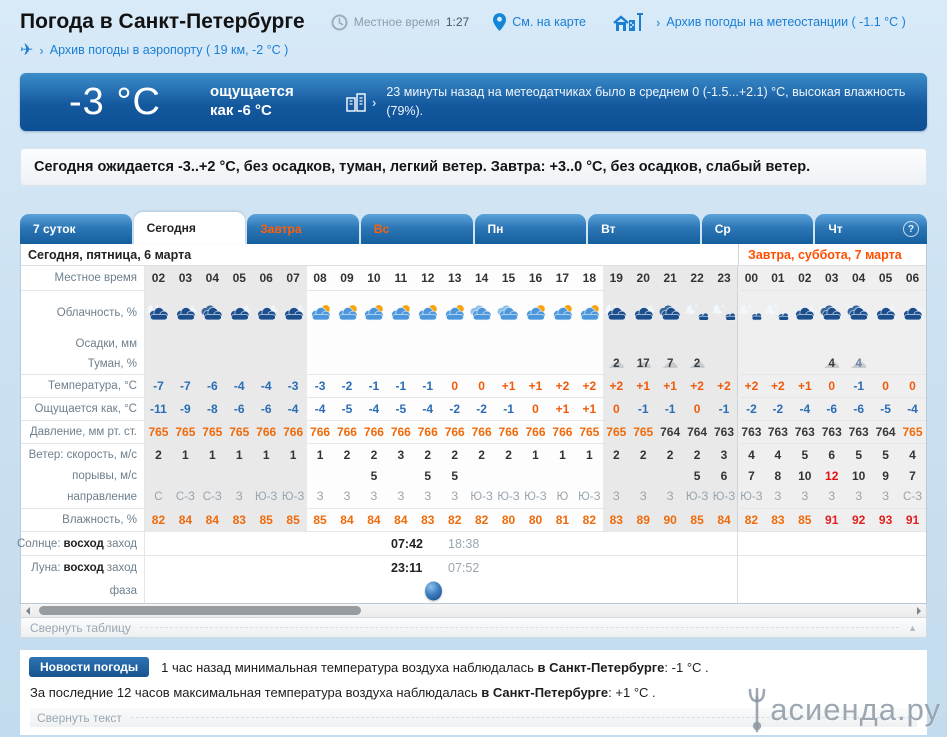  I want to click on clock-icon, so click(339, 22).